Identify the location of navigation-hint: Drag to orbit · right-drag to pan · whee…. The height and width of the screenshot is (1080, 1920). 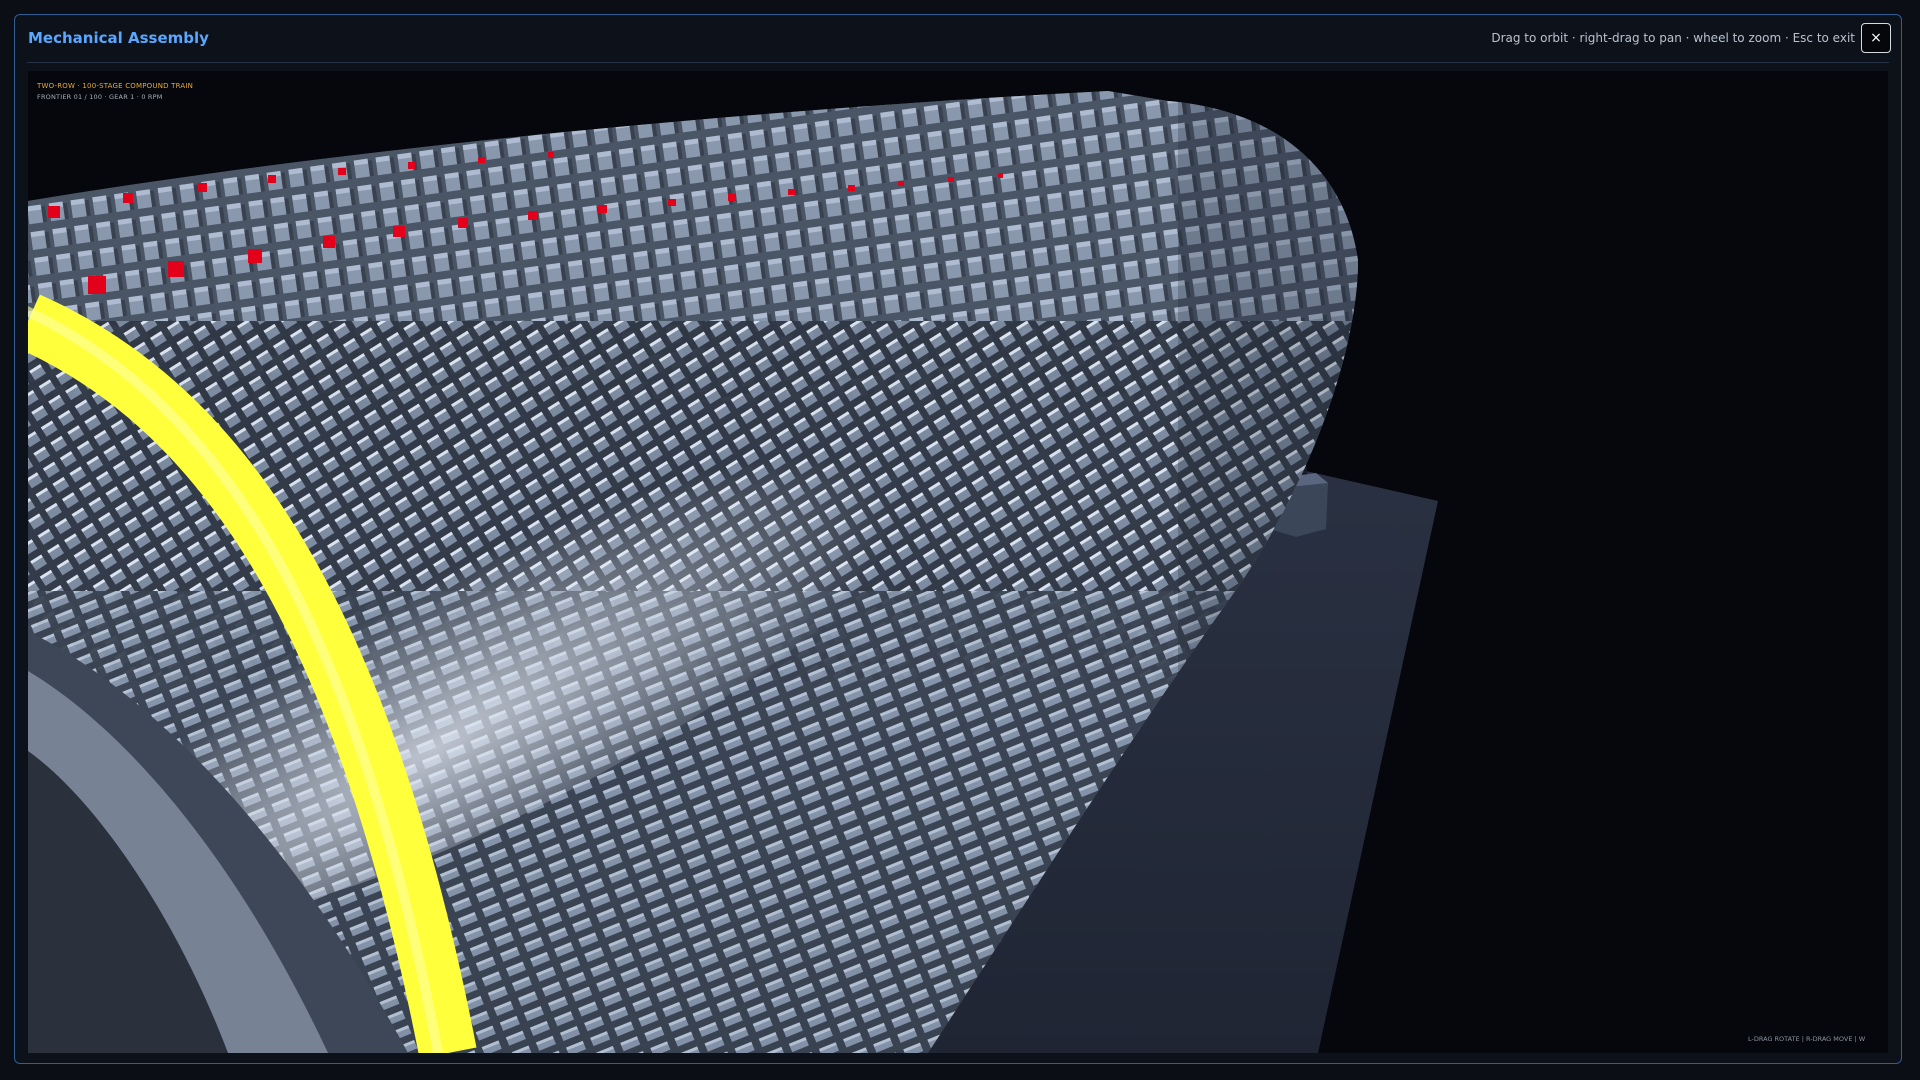
(1673, 38).